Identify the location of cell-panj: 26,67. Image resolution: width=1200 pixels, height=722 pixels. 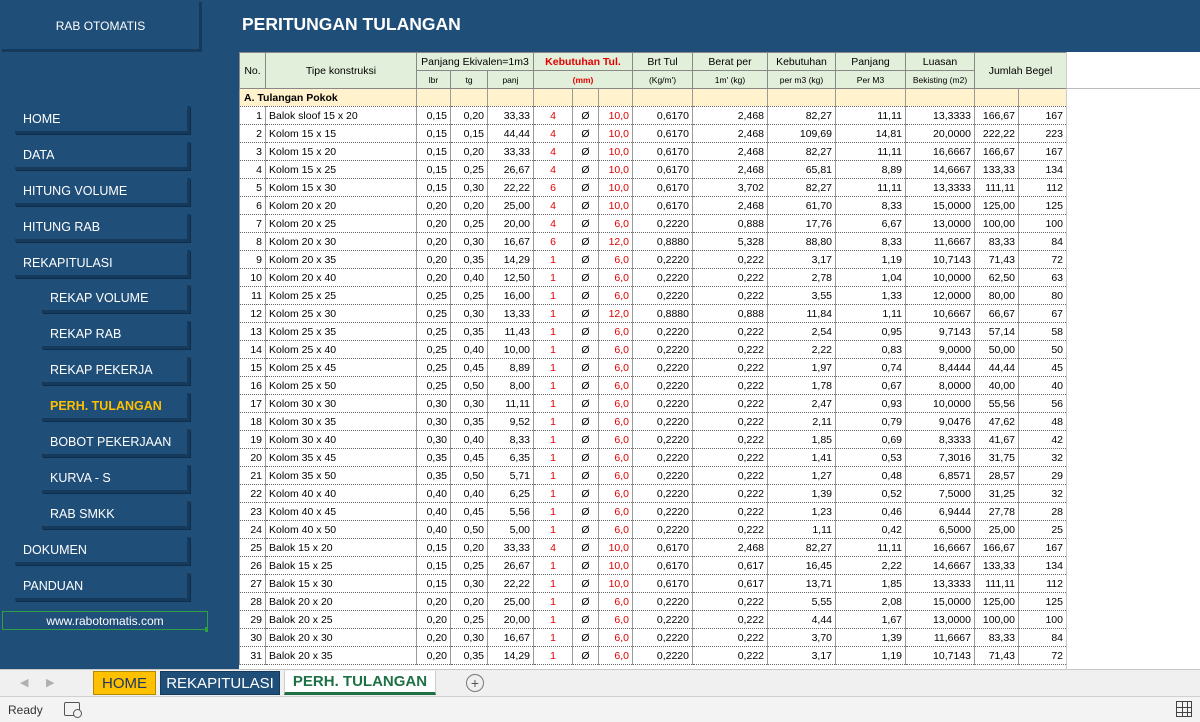
(510, 169).